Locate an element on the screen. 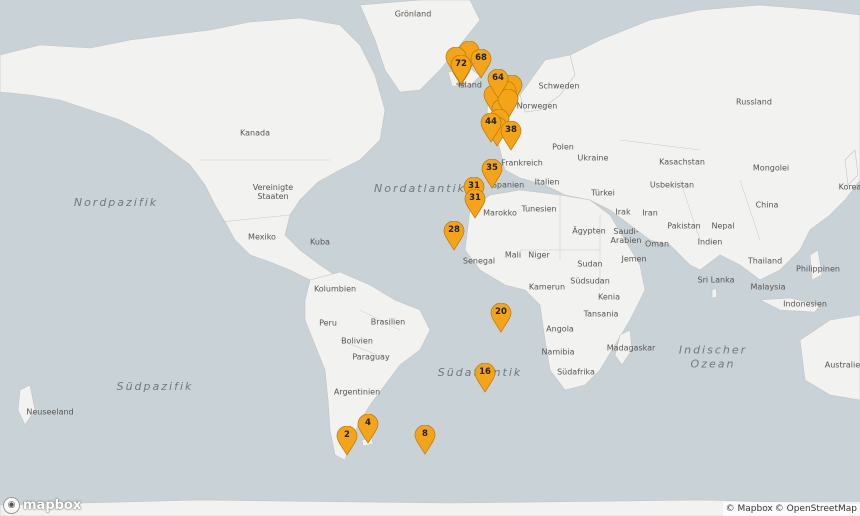  country-label-kenia: Kenia is located at coordinates (609, 297).